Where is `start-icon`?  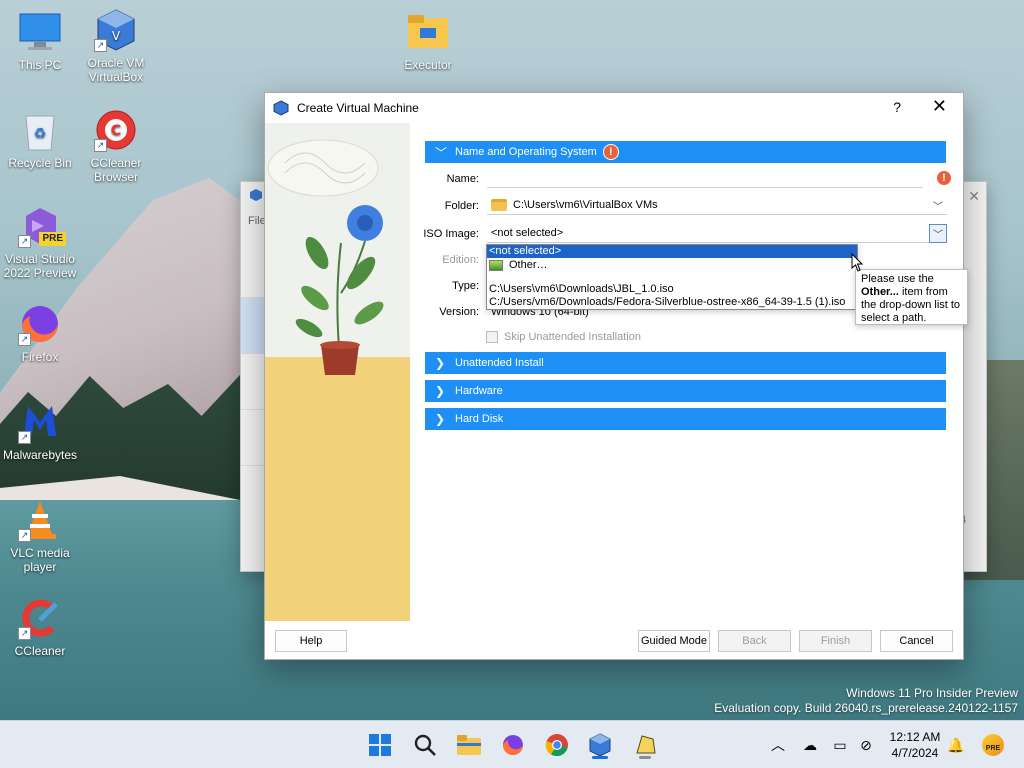 start-icon is located at coordinates (380, 745).